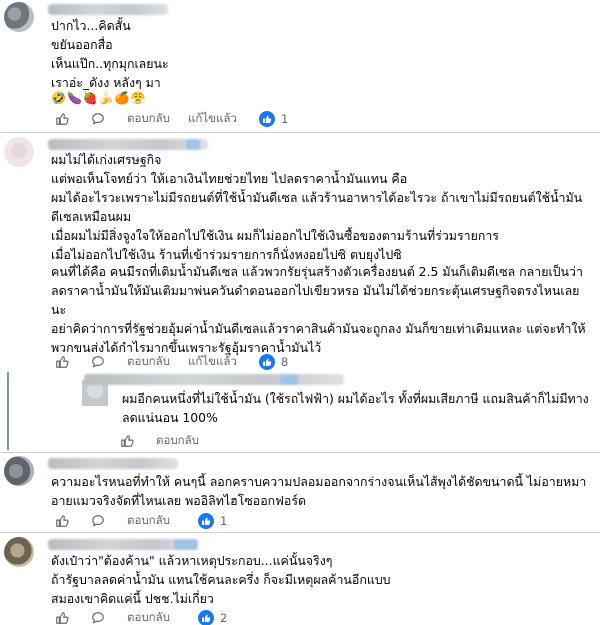 Image resolution: width=600 pixels, height=625 pixels. Describe the element at coordinates (171, 119) in the screenshot. I see `comment-actions: ตอบกลับ แก้ไขแล้ว 1` at that location.